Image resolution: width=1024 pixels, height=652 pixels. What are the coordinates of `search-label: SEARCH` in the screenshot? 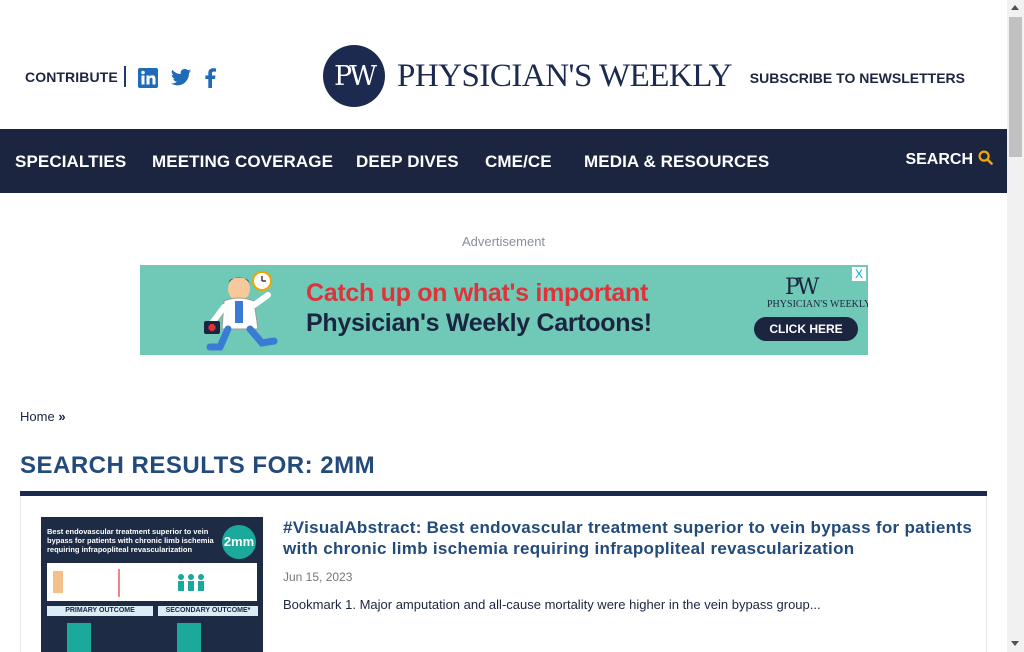 It's located at (939, 159).